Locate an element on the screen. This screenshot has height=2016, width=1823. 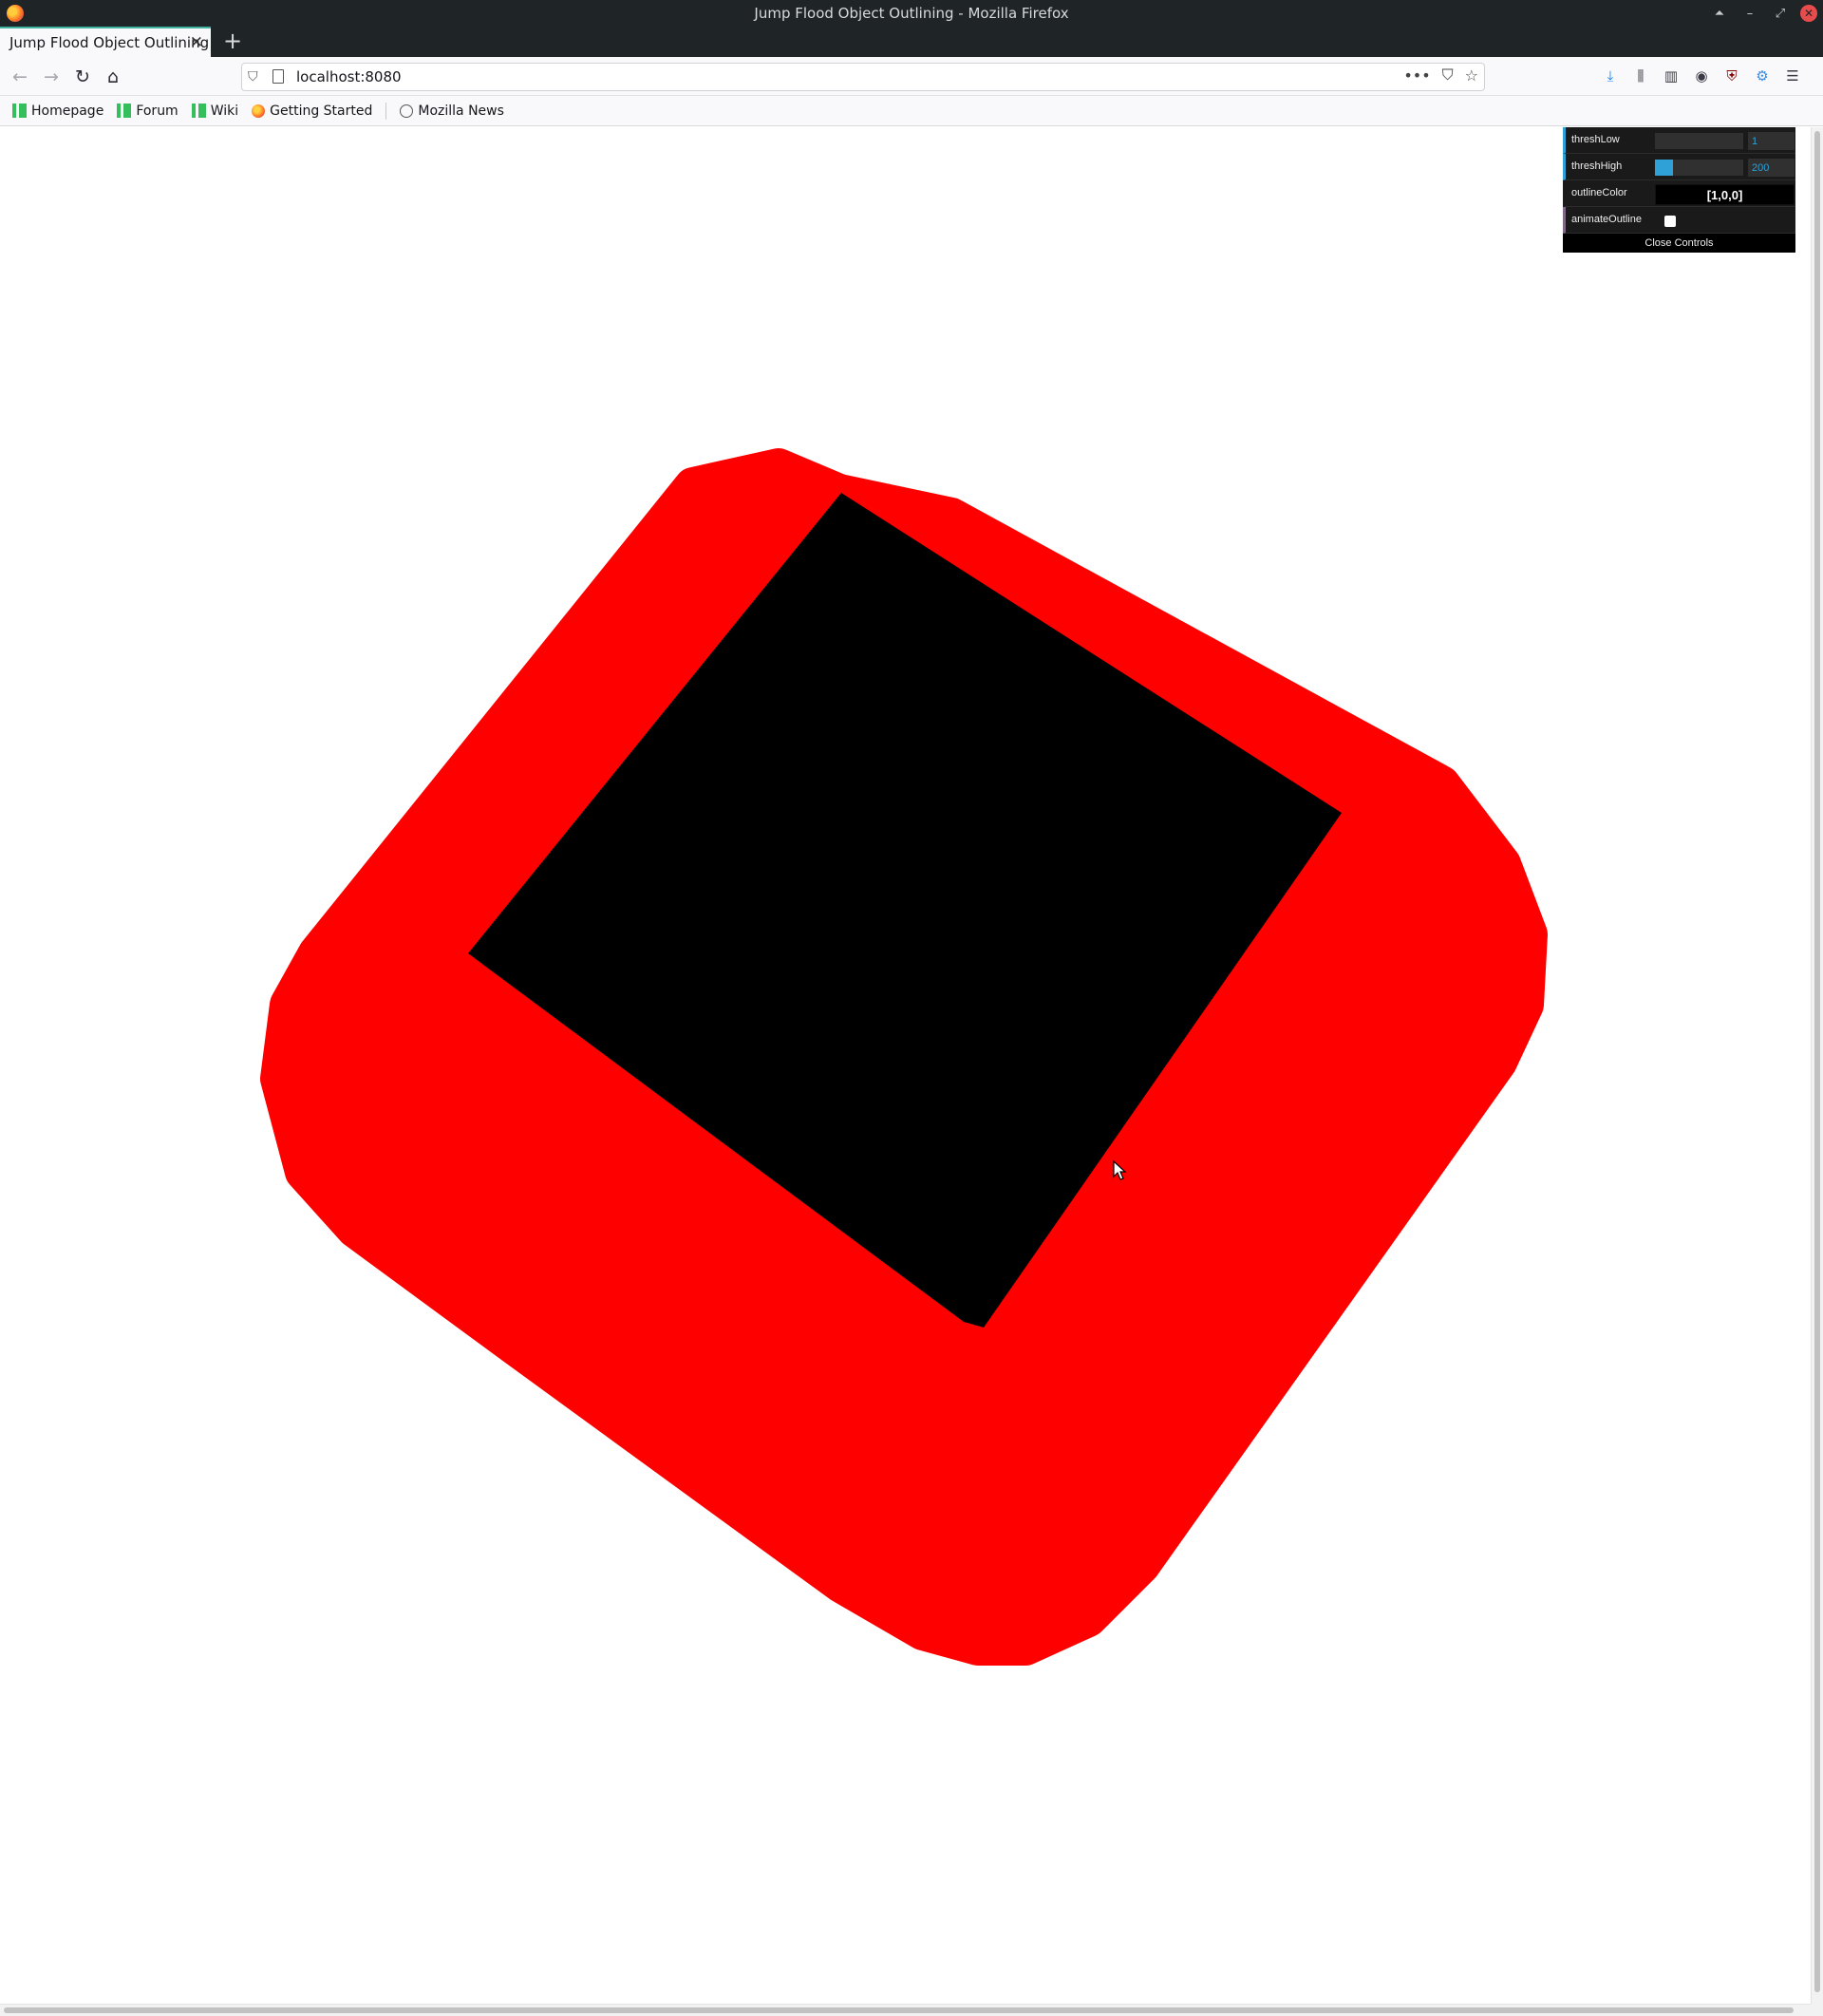
thresh-high-slider-fill is located at coordinates (1664, 168).